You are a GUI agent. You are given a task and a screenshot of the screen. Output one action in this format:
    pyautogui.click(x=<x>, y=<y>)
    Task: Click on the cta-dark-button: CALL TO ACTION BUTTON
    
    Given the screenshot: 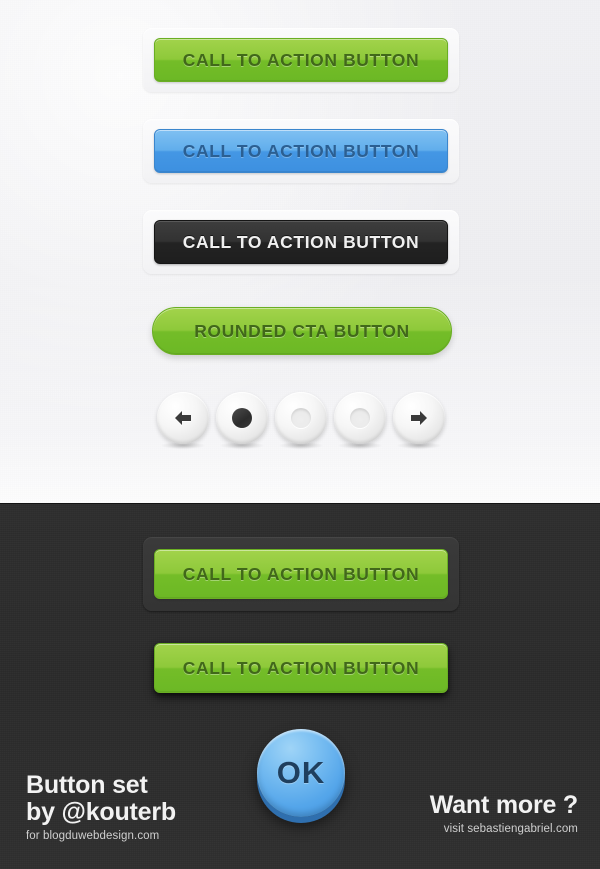 What is the action you would take?
    pyautogui.click(x=301, y=242)
    